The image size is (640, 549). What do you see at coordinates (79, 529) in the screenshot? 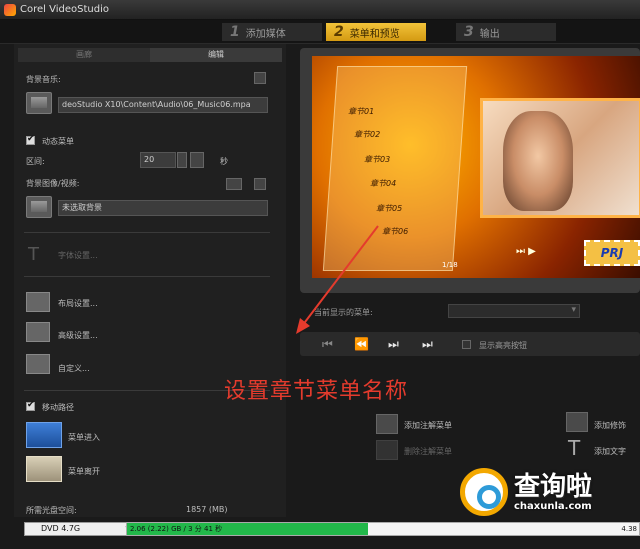
I see `dvd-type-select: DVD 4.7G` at bounding box center [79, 529].